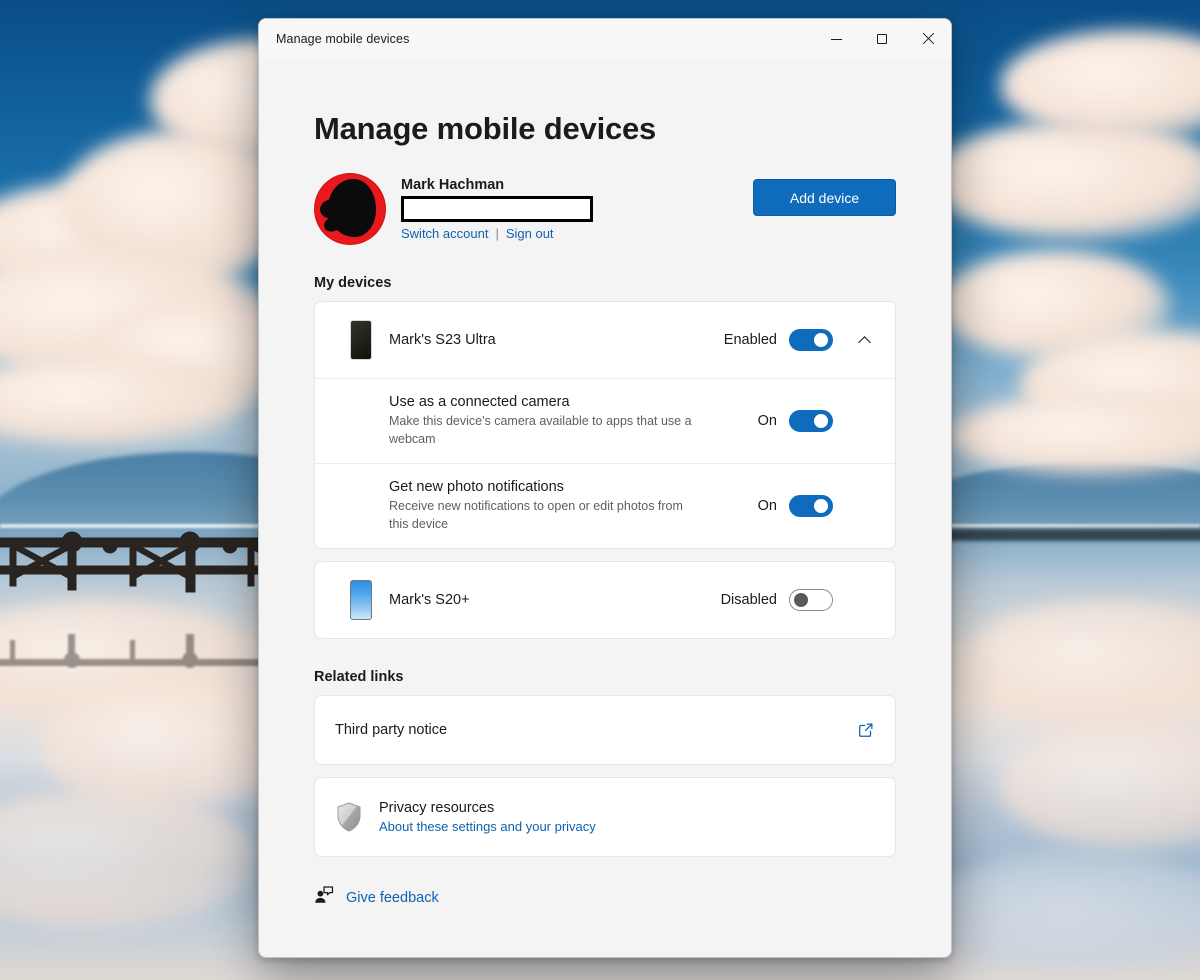 This screenshot has height=980, width=1200. Describe the element at coordinates (359, 677) in the screenshot. I see `related-links-heading: Related links` at that location.